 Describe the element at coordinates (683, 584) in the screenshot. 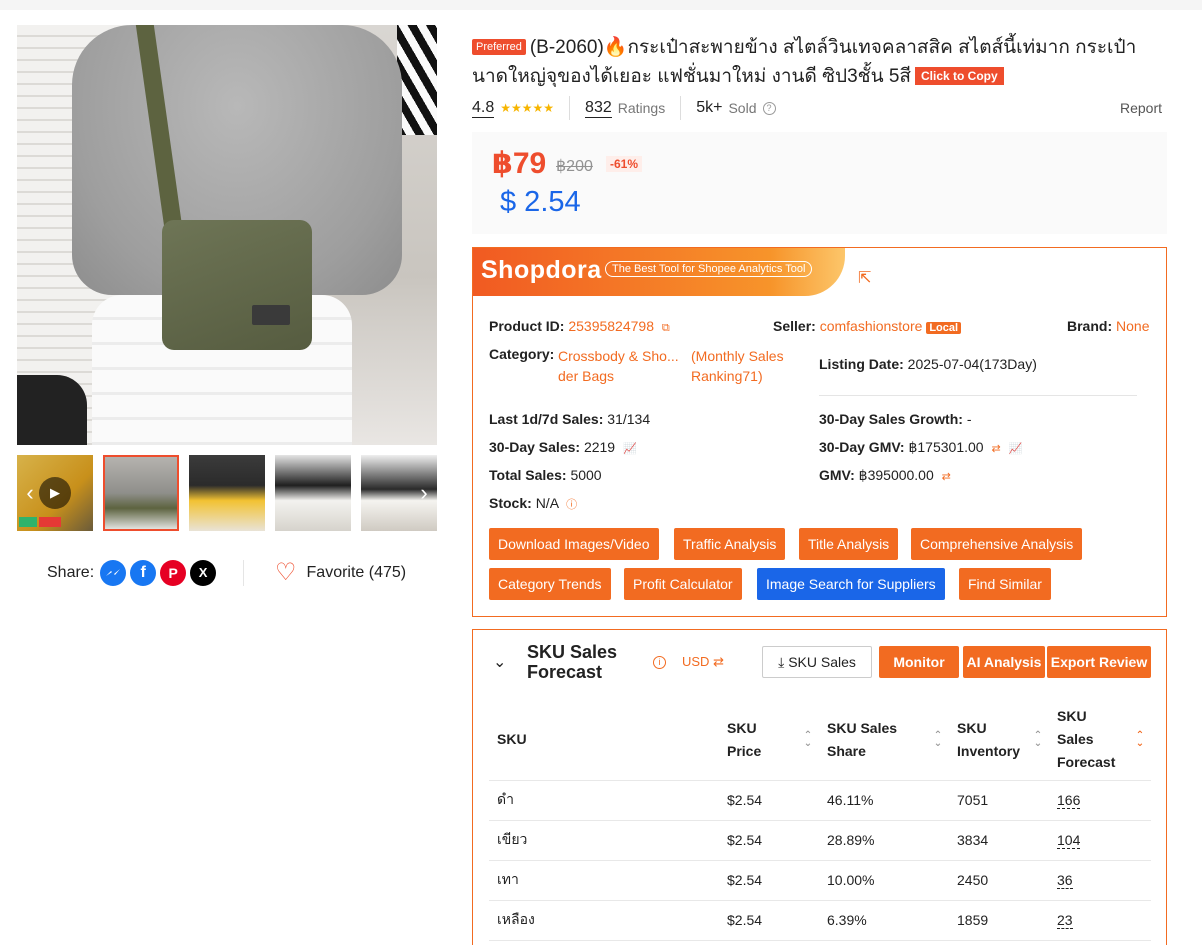

I see `profit-calculator-button: Profit Calculator` at that location.